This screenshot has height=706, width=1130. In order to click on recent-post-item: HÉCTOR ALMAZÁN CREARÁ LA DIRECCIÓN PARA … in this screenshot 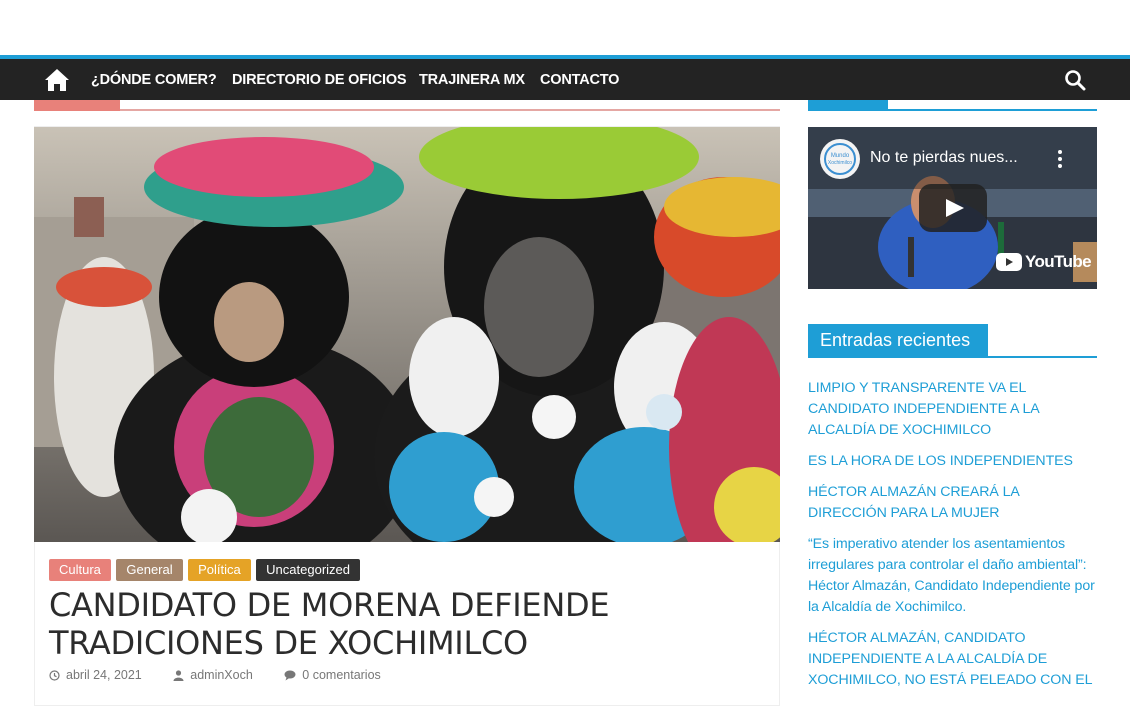, I will do `click(954, 503)`.